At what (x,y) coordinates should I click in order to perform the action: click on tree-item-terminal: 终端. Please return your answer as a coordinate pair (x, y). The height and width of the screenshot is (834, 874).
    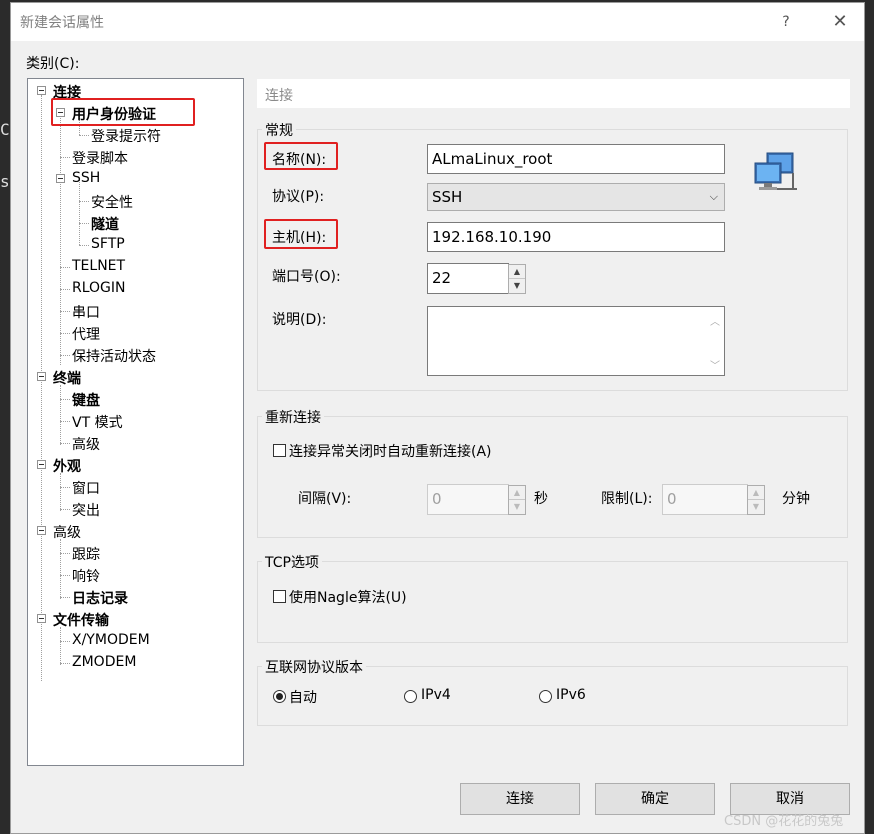
    Looking at the image, I should click on (67, 378).